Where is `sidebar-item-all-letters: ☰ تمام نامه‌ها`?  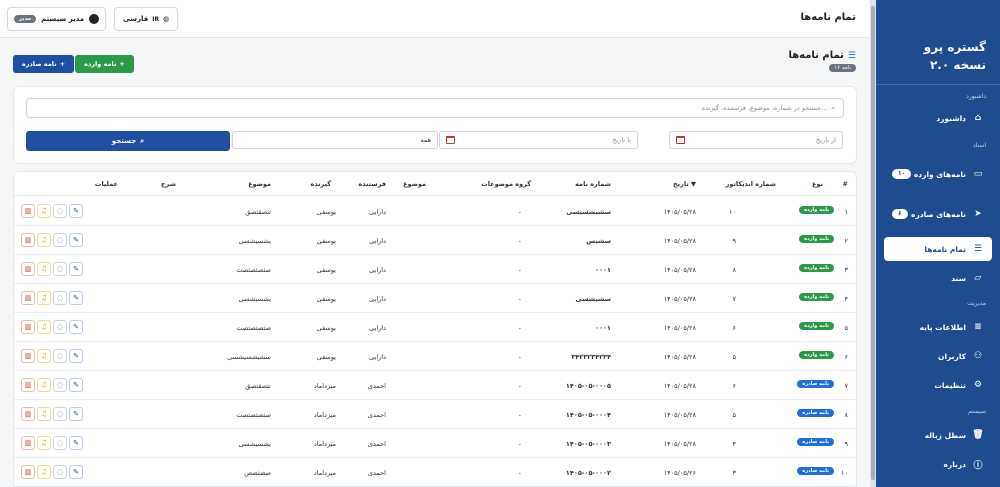
sidebar-item-all-letters: ☰ تمام نامه‌ها is located at coordinates (938, 249).